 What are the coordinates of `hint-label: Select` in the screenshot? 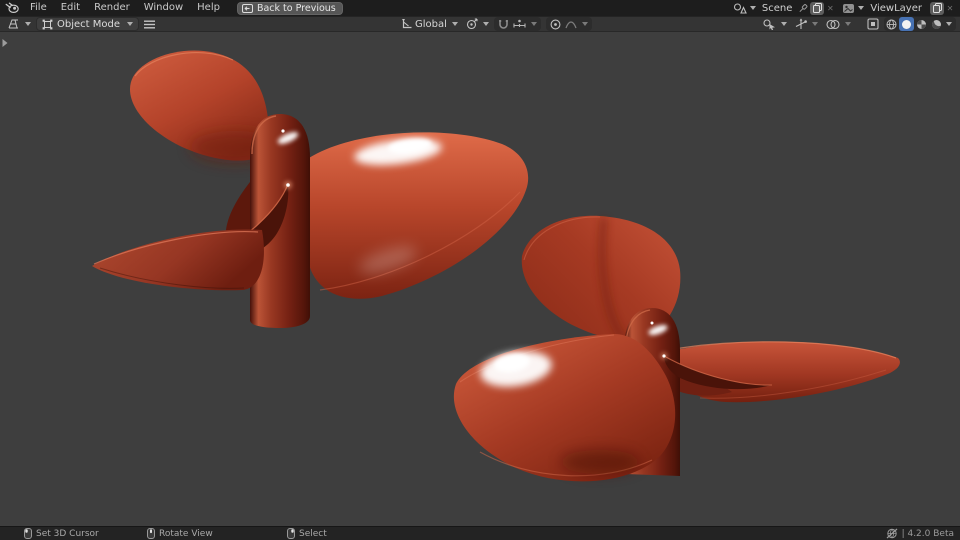 It's located at (313, 533).